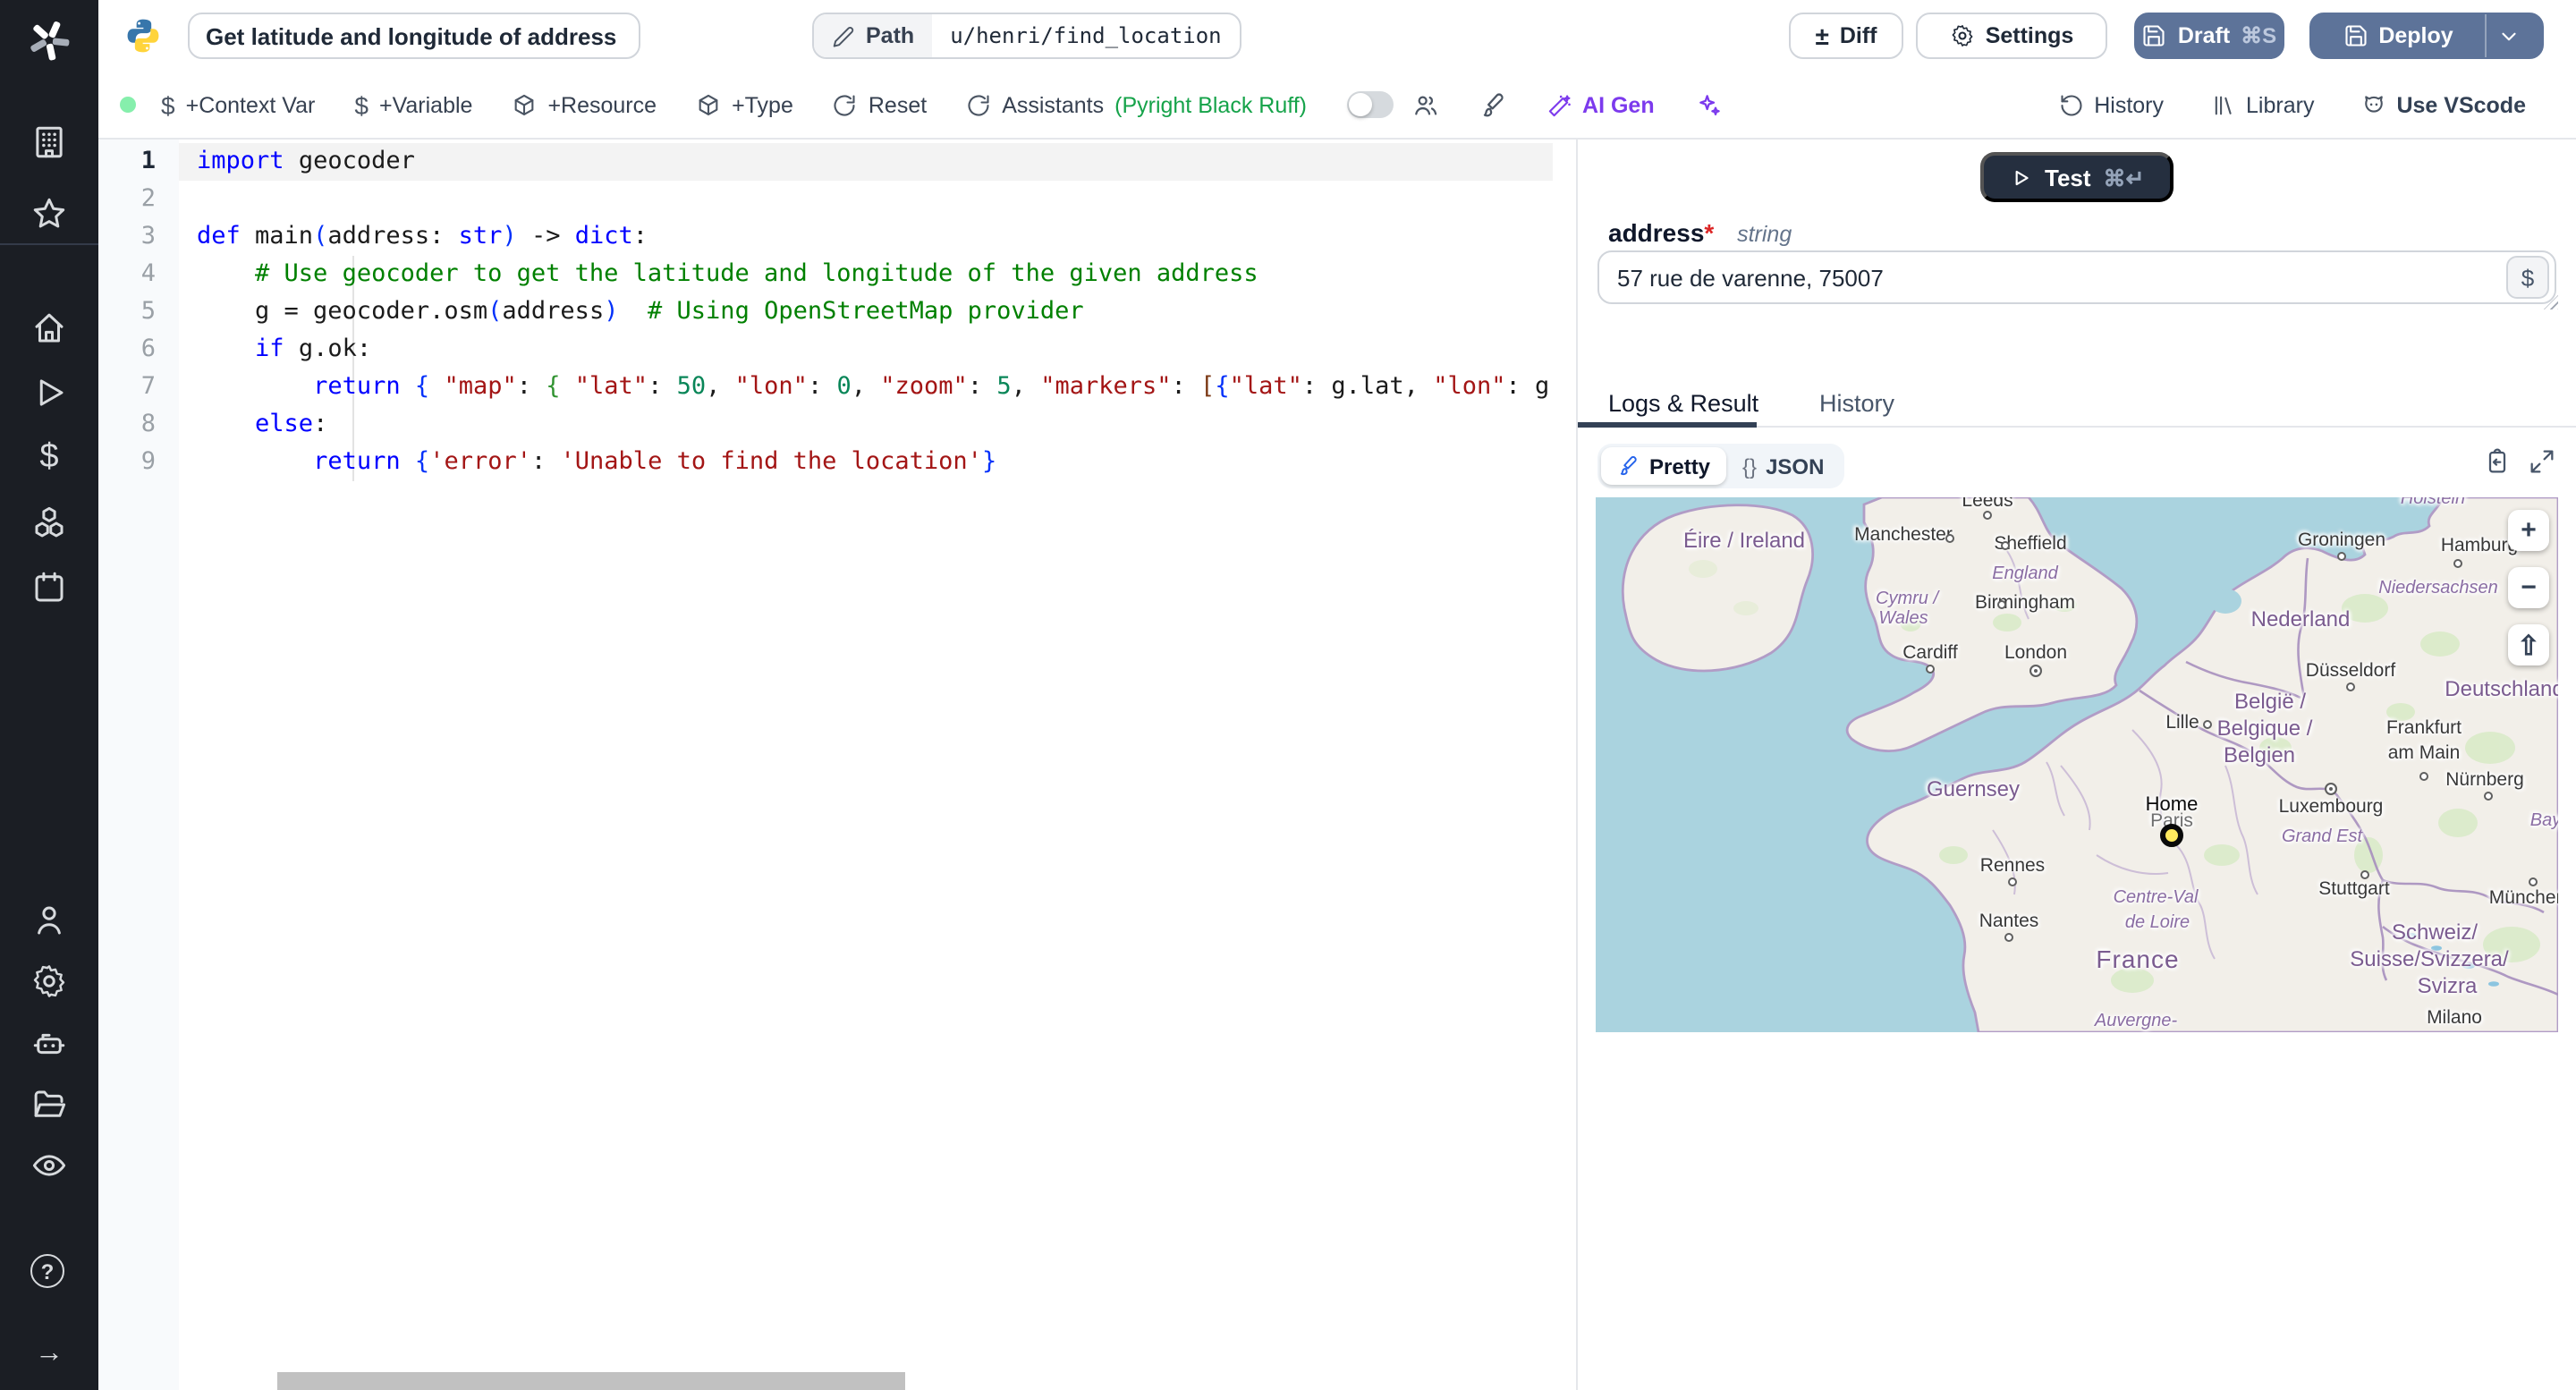 The width and height of the screenshot is (2576, 1390). What do you see at coordinates (1846, 36) in the screenshot?
I see `diff-button: ± Diff` at bounding box center [1846, 36].